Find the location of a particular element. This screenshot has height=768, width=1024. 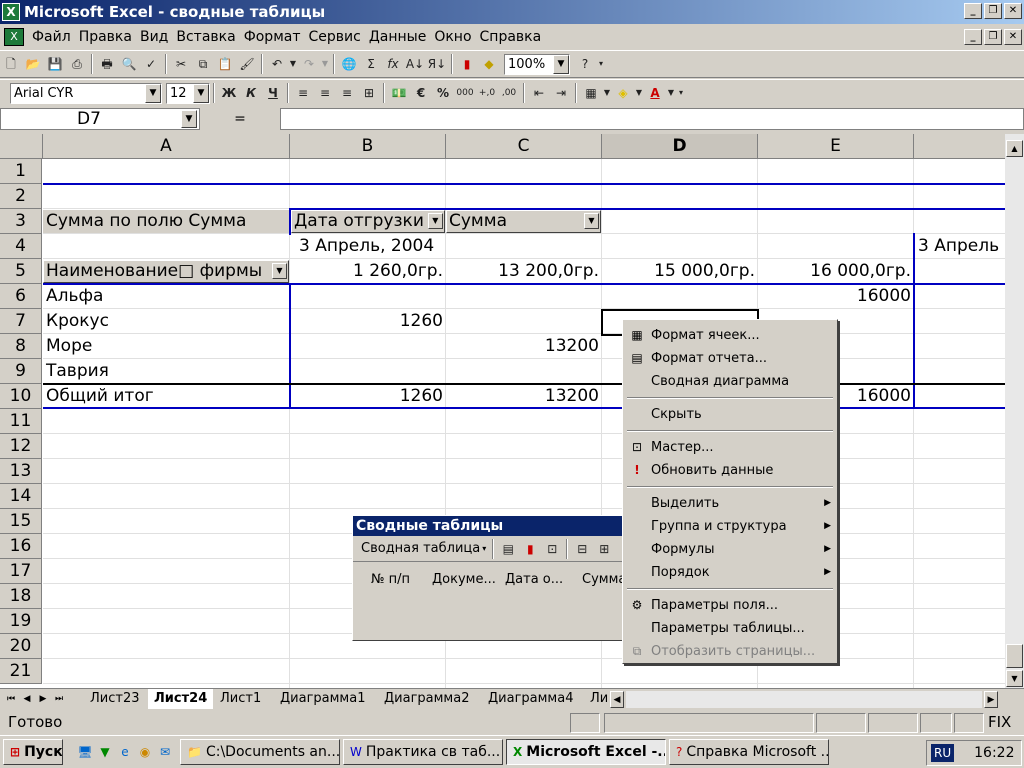

menu-edit: Правка is located at coordinates (105, 37).